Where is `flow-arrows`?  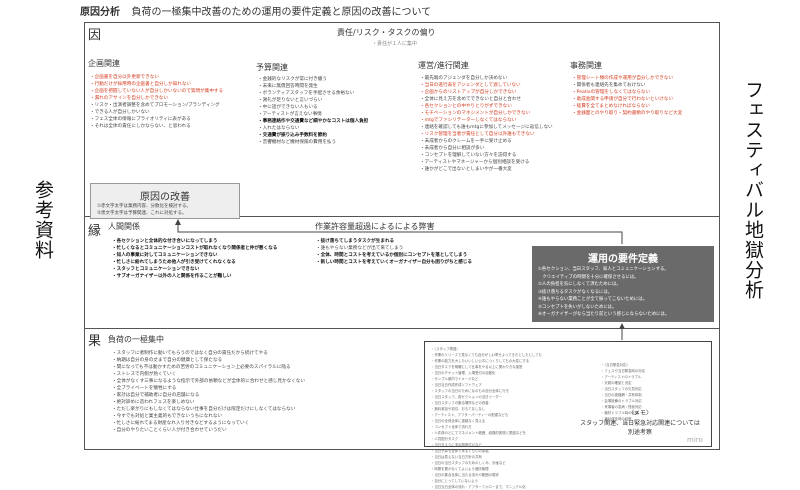
flow-arrows is located at coordinates (400, 279).